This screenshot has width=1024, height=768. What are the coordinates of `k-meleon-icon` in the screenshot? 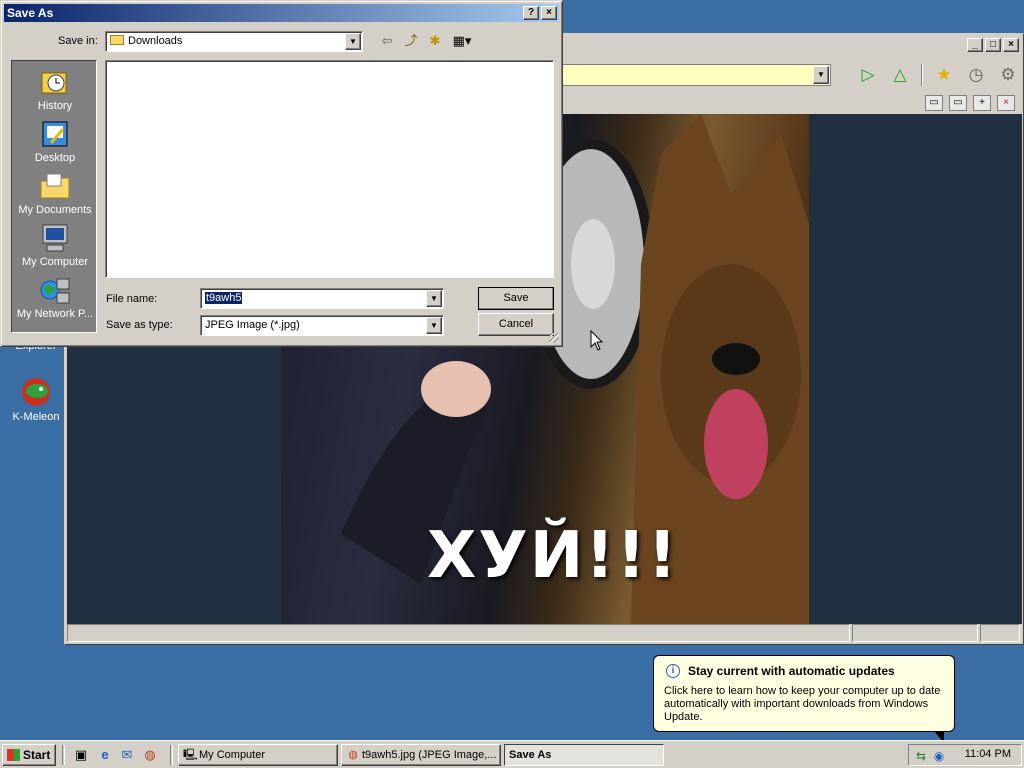 It's located at (36, 392).